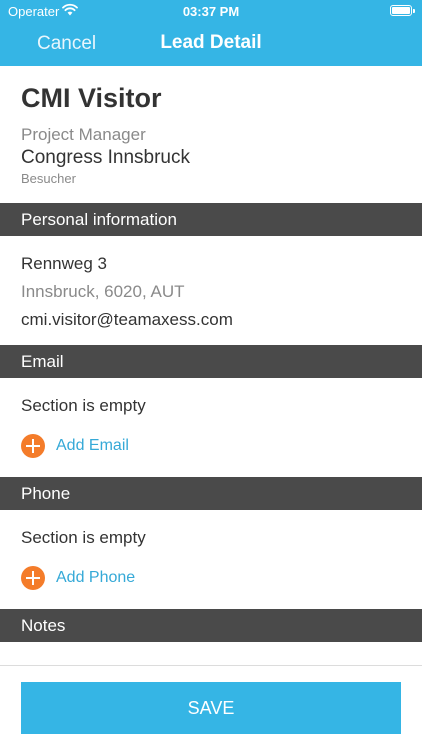 The width and height of the screenshot is (422, 750). Describe the element at coordinates (92, 445) in the screenshot. I see `add-email-label: Add Email` at that location.